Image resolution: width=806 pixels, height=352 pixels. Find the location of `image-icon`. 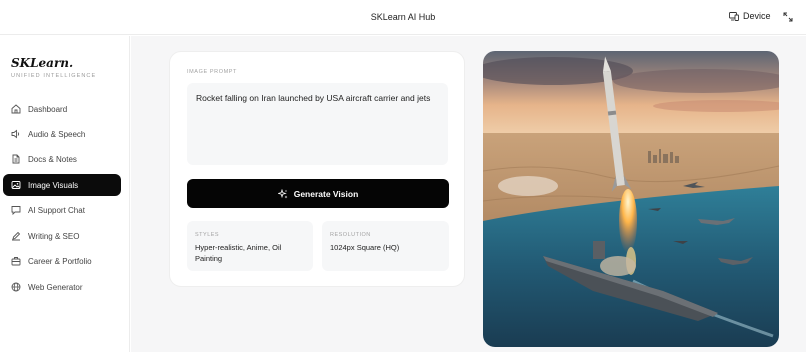

image-icon is located at coordinates (16, 185).